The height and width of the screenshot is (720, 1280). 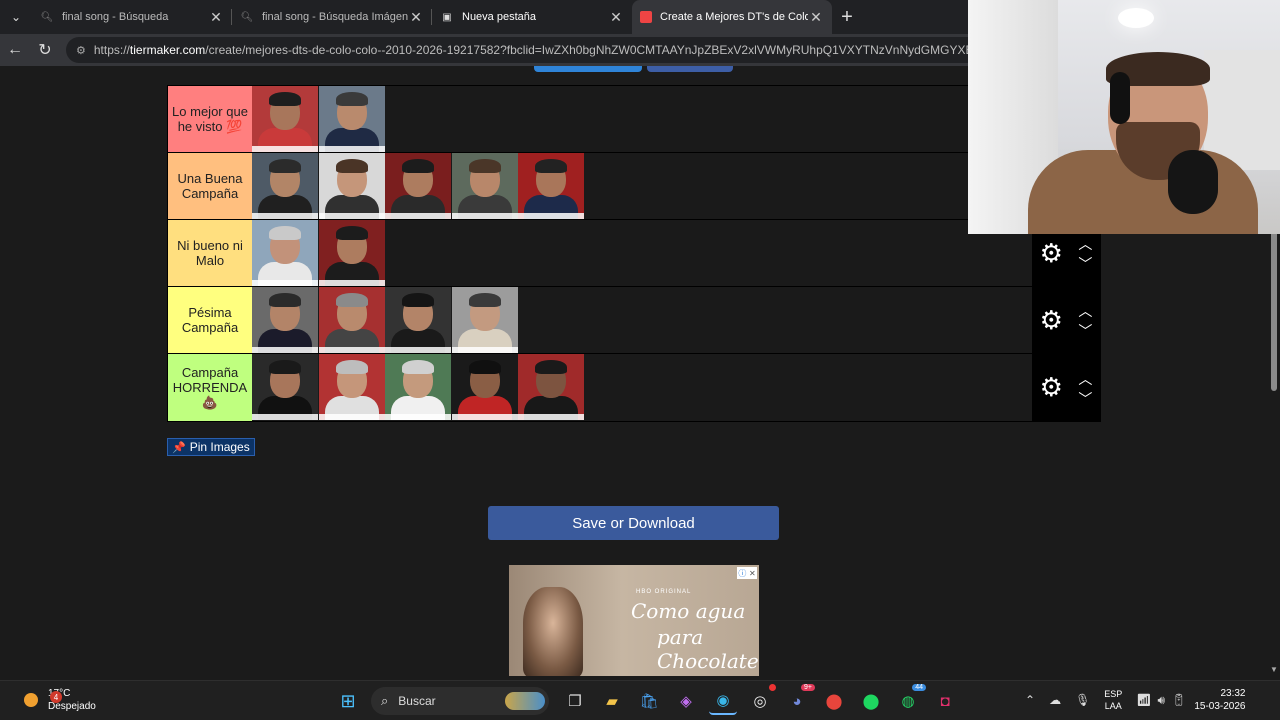 What do you see at coordinates (16, 17) in the screenshot?
I see `tab-search-menu-button: ⌄` at bounding box center [16, 17].